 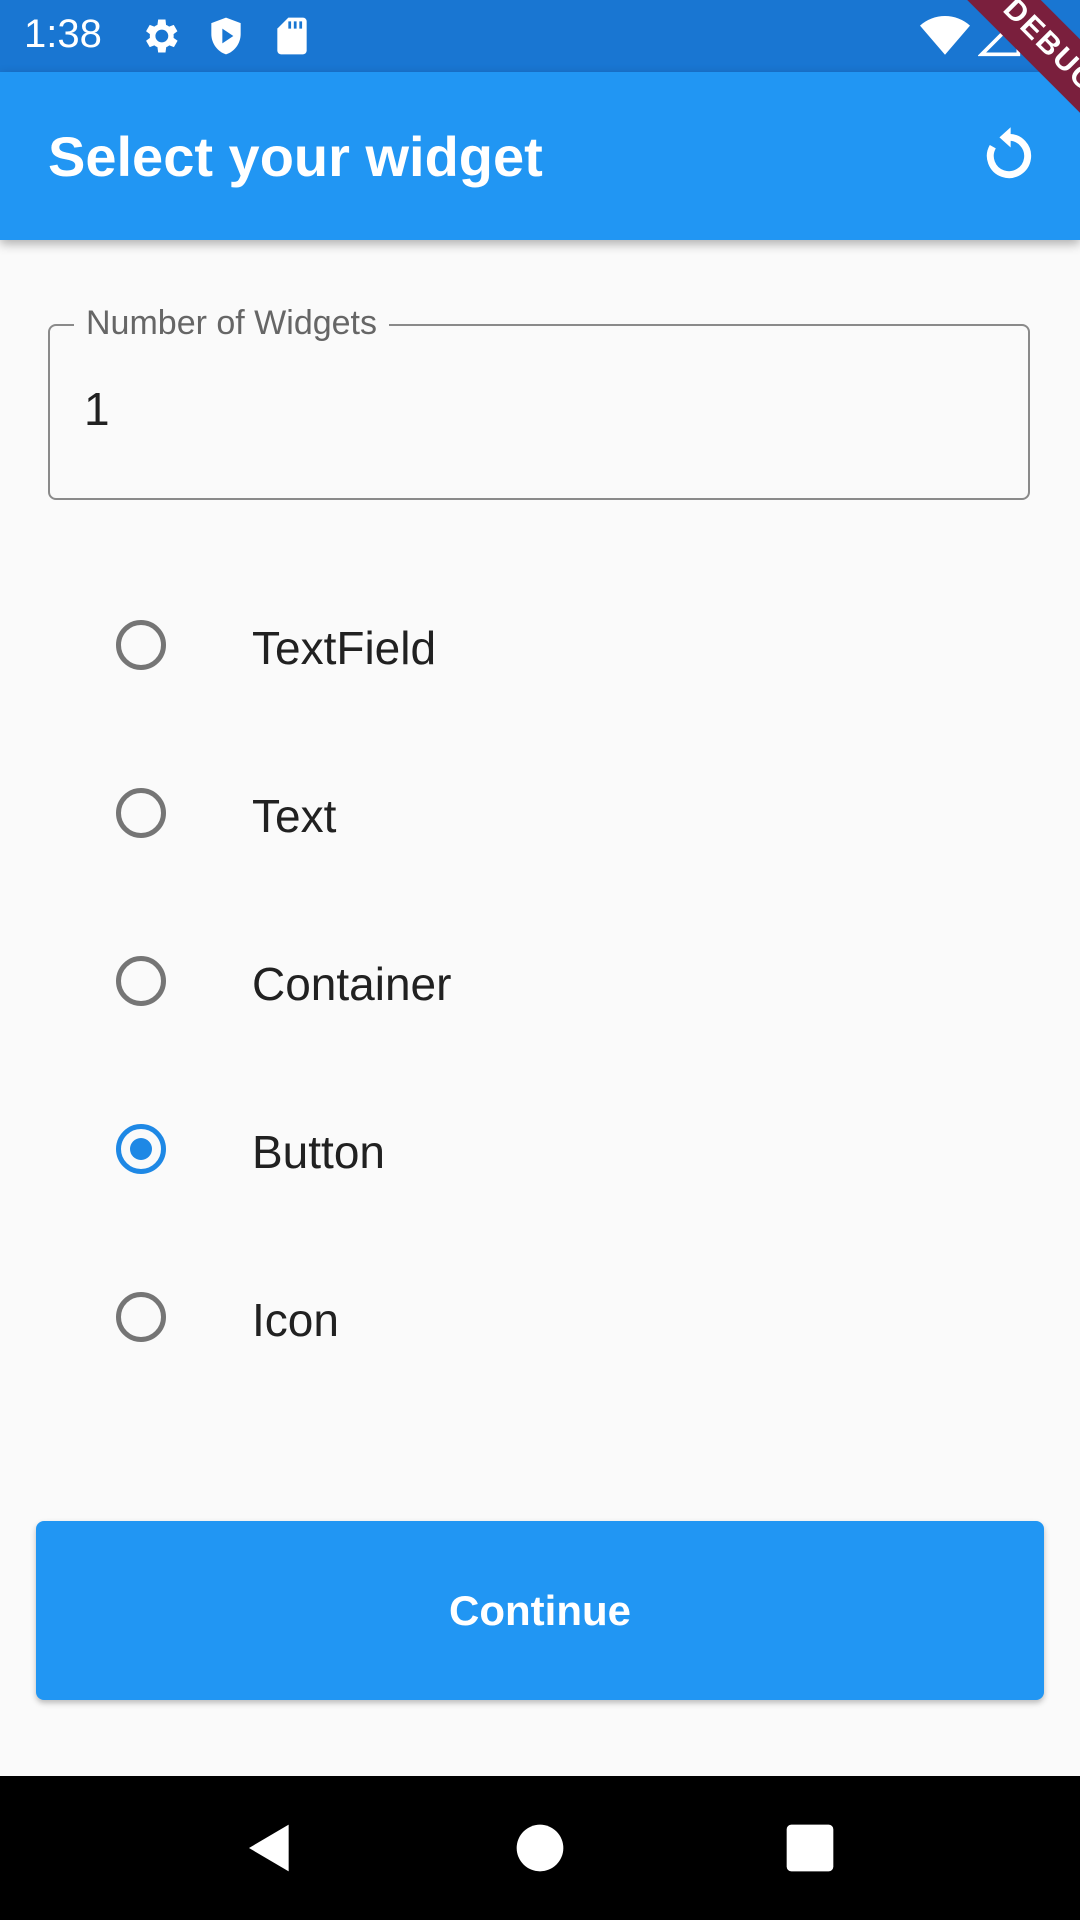 What do you see at coordinates (540, 981) in the screenshot?
I see `radio-option-container: Container` at bounding box center [540, 981].